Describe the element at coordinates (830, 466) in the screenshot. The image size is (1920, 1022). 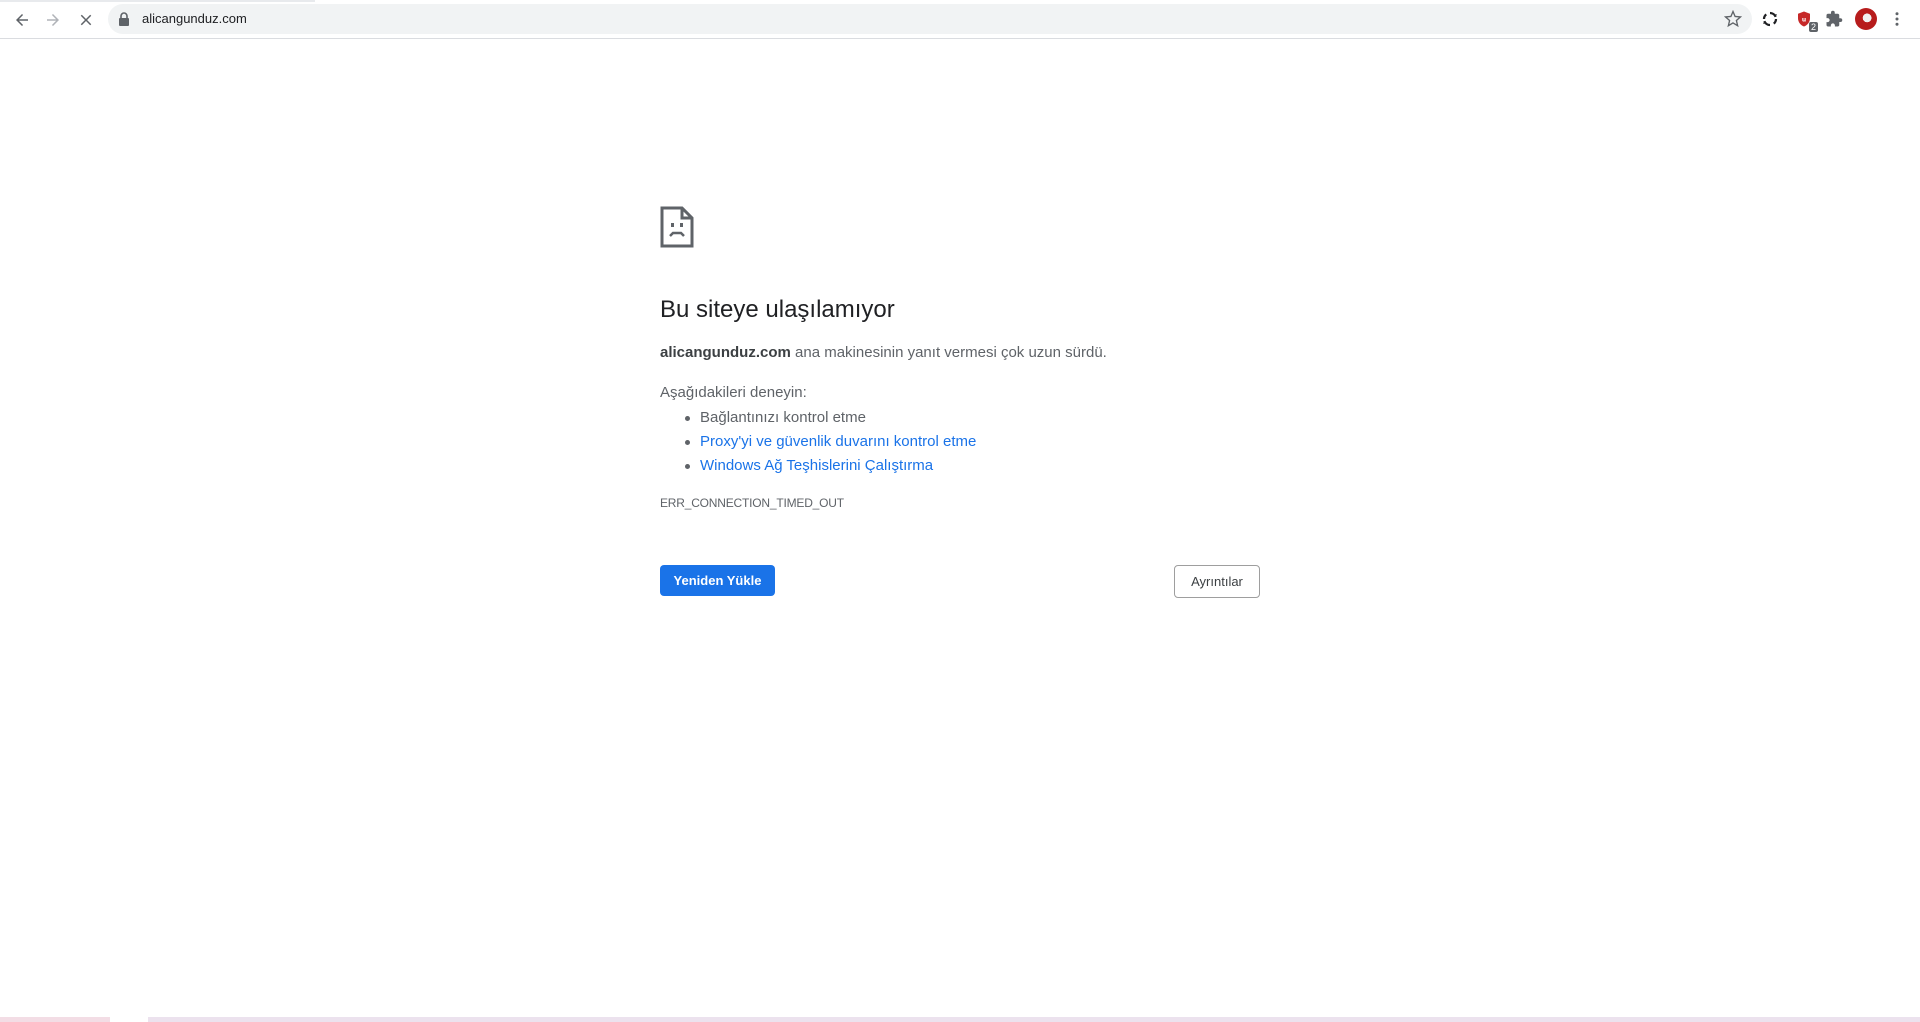
I see `suggestion-network-diagnostics-link: Windows Ağ Teşhislerini Çalıştırma` at that location.